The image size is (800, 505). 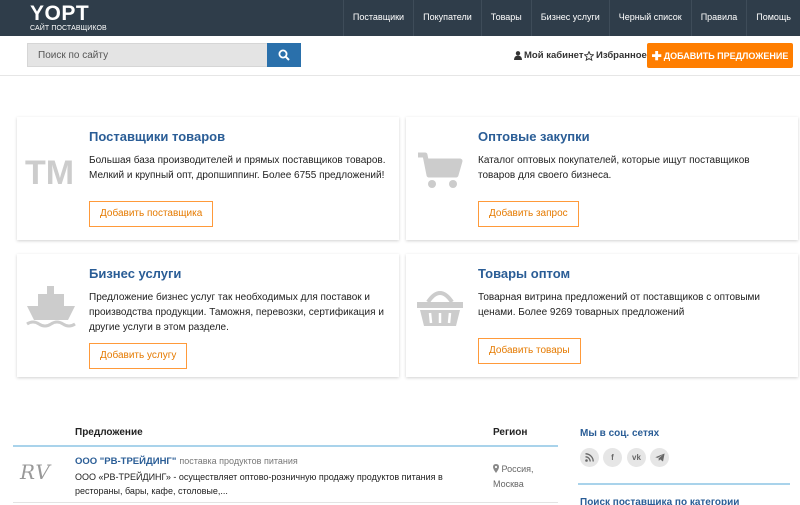 What do you see at coordinates (135, 273) in the screenshot?
I see `card-title: Бизнес услуги` at bounding box center [135, 273].